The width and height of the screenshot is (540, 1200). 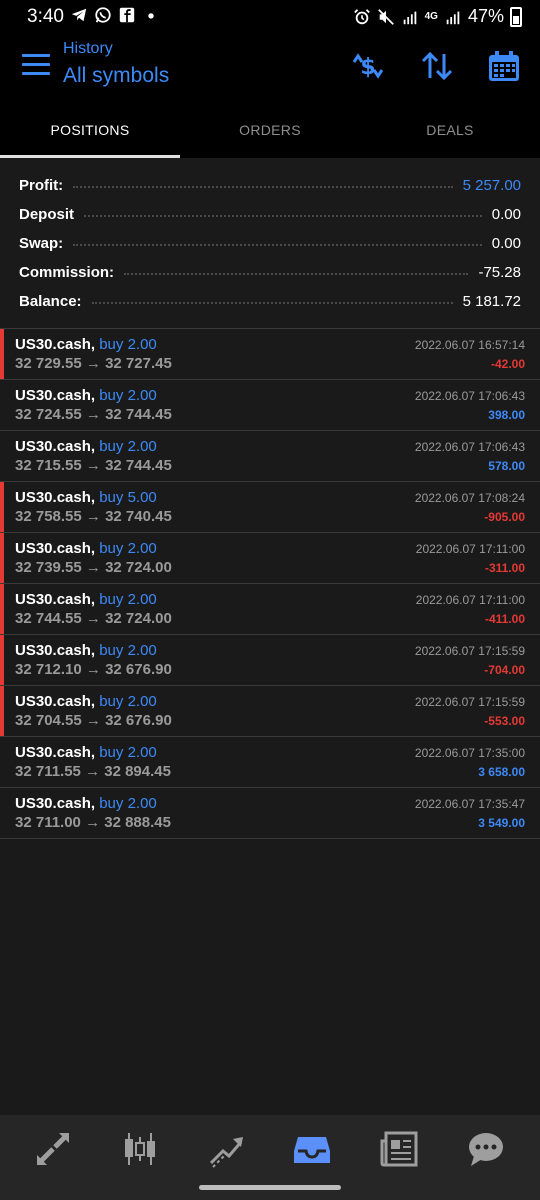 I want to click on whatsapp-icon, so click(x=103, y=15).